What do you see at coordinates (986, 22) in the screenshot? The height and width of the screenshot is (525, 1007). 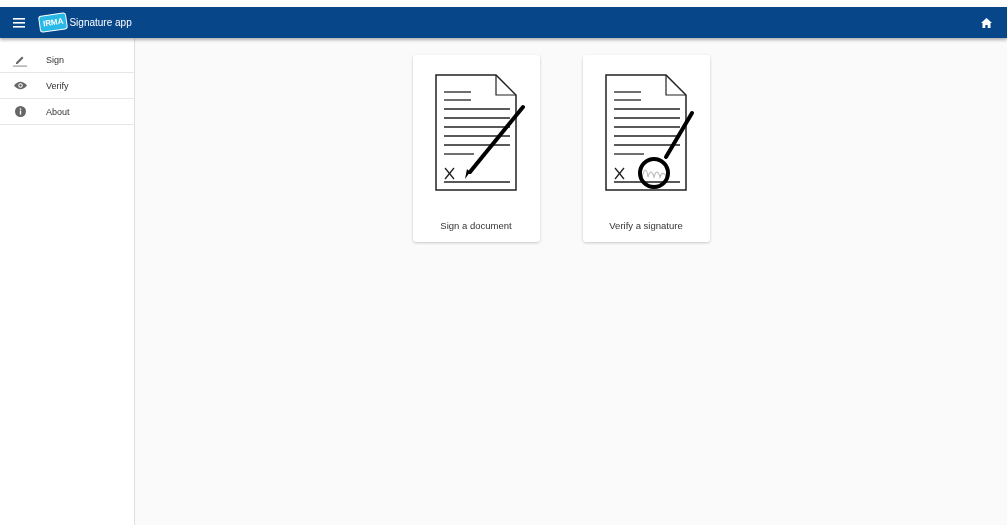 I see `home-icon` at bounding box center [986, 22].